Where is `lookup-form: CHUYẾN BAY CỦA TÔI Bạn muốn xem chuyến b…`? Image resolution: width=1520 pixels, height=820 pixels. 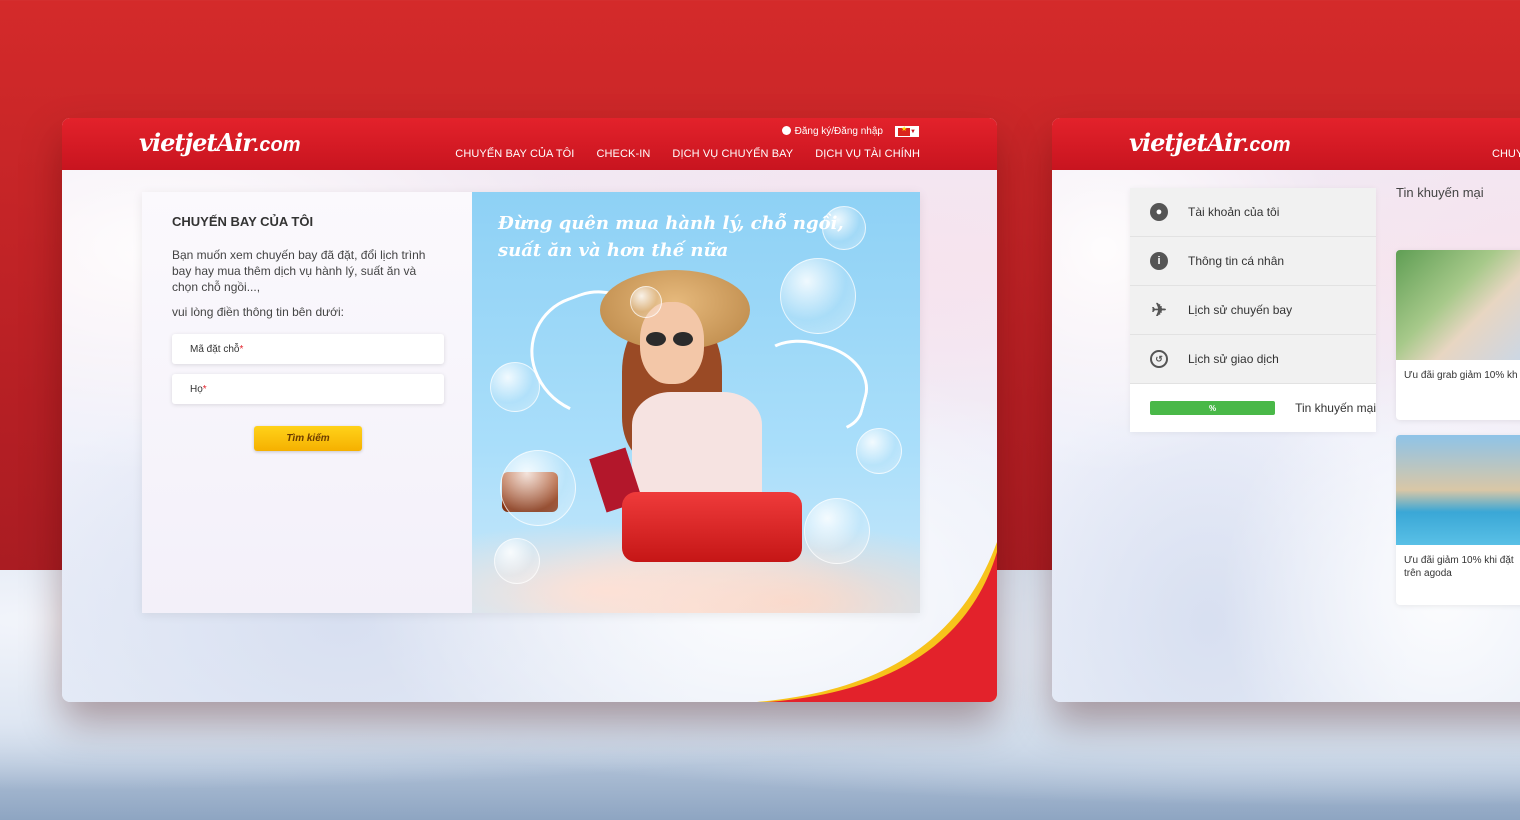 lookup-form: CHUYẾN BAY CỦA TÔI Bạn muốn xem chuyến b… is located at coordinates (307, 402).